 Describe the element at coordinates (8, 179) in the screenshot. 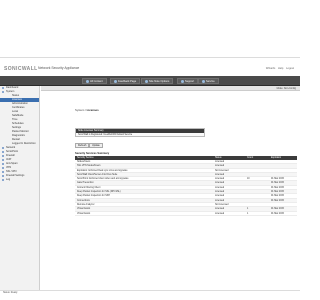

I see `sidebar-item-label: Log` at that location.